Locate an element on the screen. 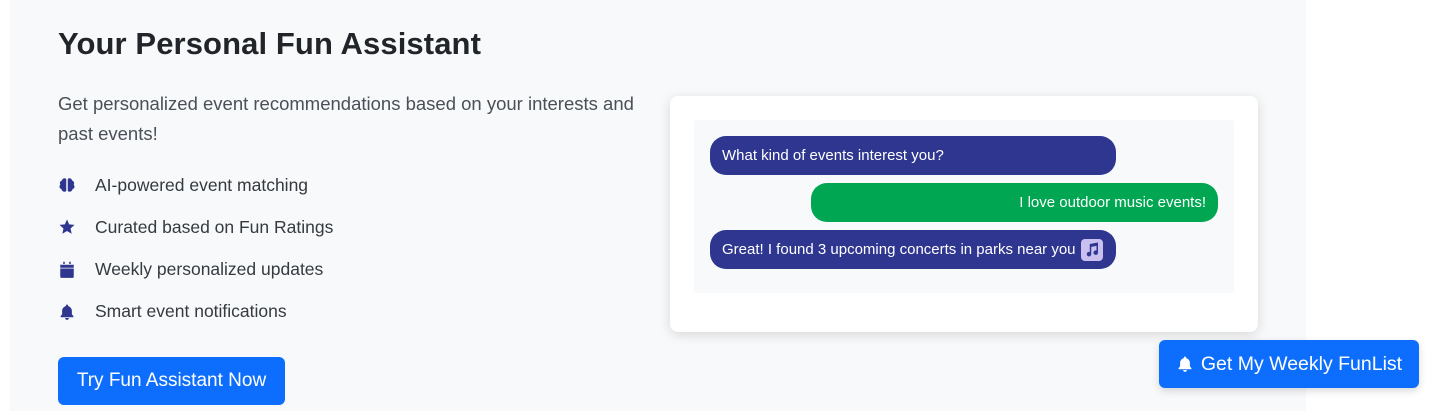  weekly-funlist-button: Get My Weekly FunList is located at coordinates (1289, 364).